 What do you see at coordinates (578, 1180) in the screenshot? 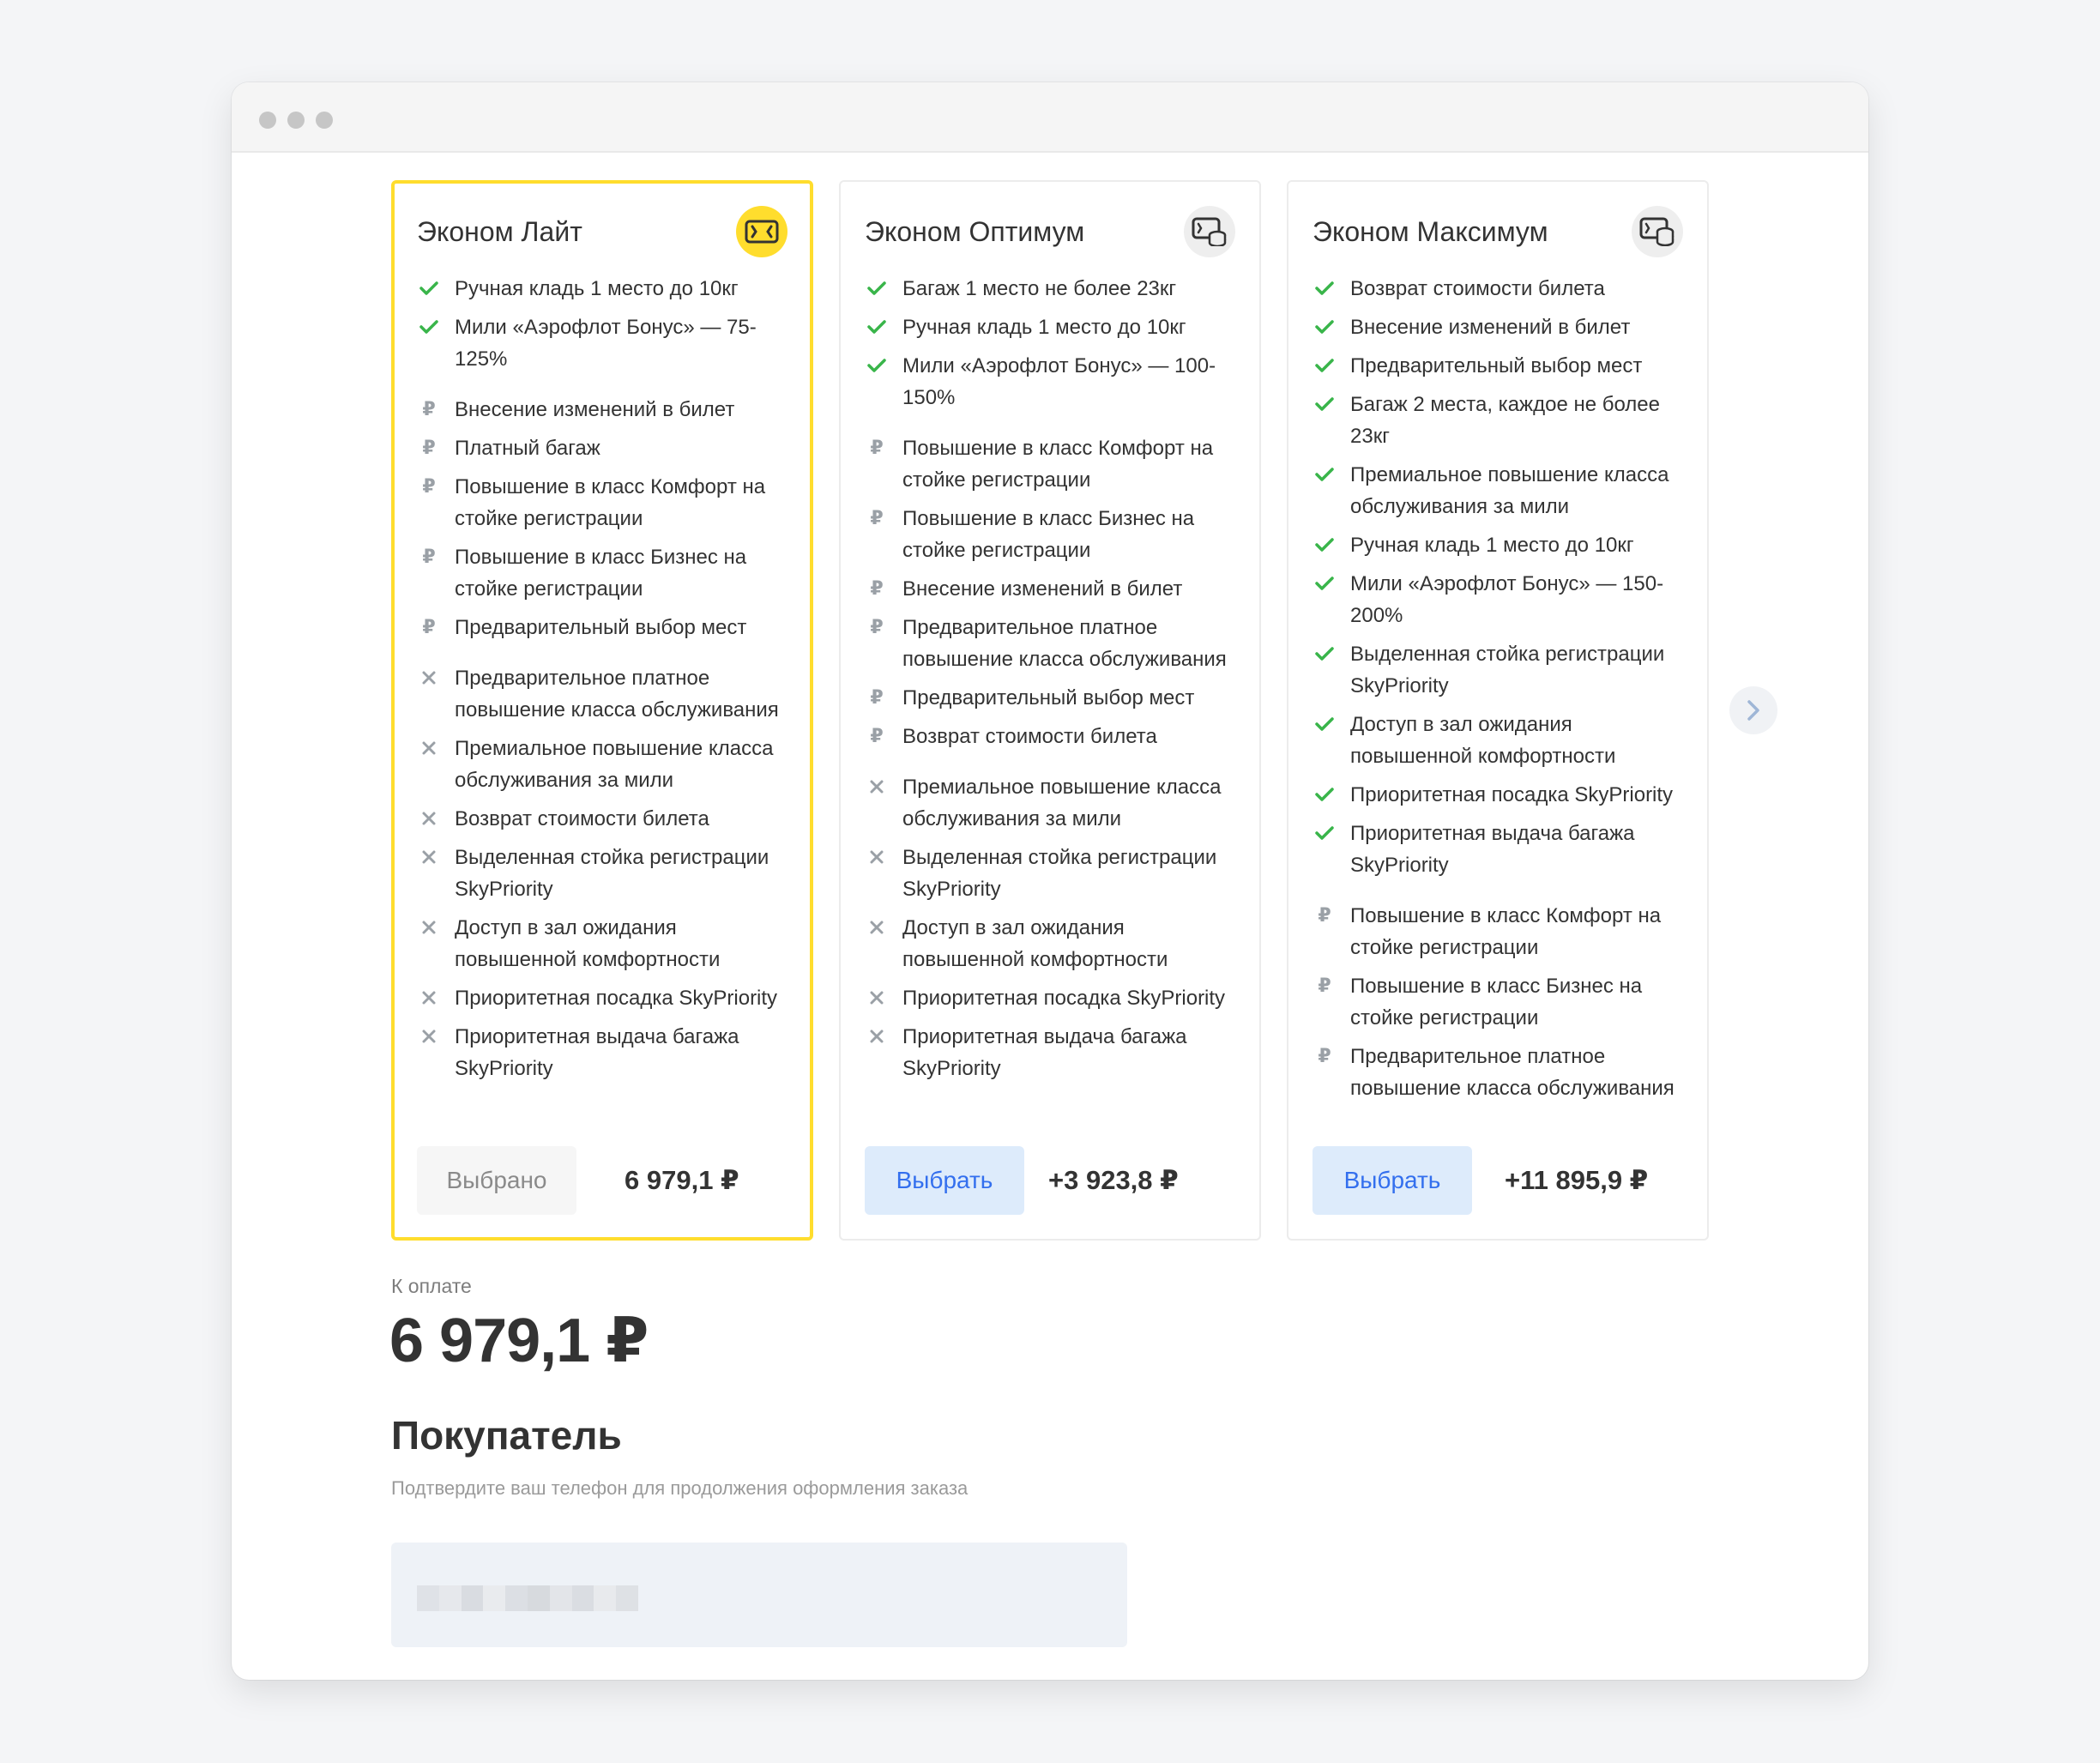
I see `card-footer: Выбрано 6 979,1 ₽` at bounding box center [578, 1180].